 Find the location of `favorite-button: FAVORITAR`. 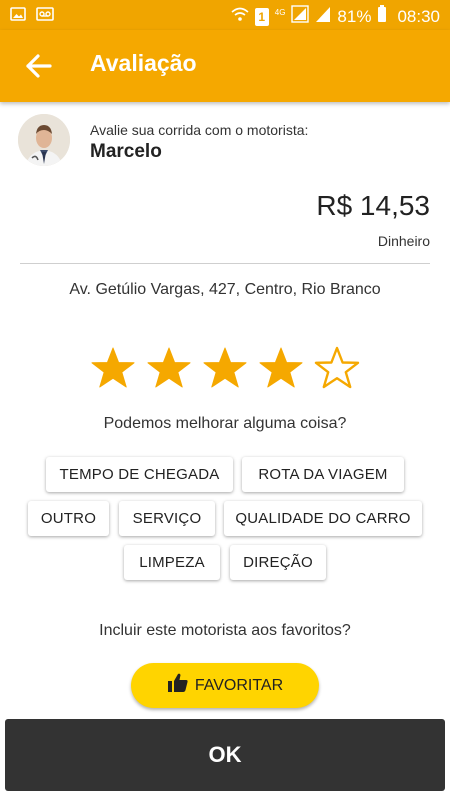

favorite-button: FAVORITAR is located at coordinates (225, 685).